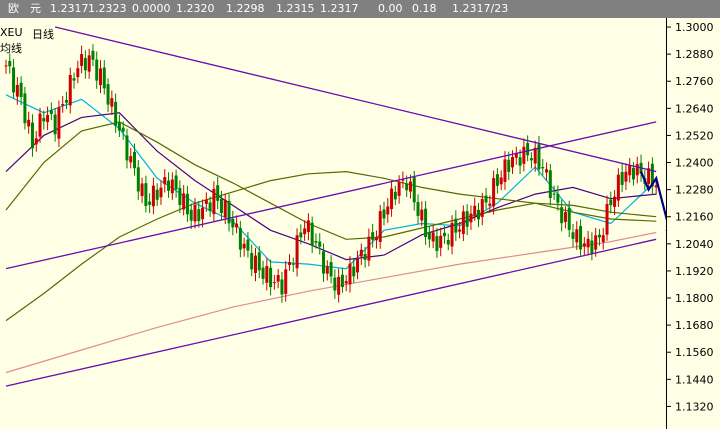  I want to click on quote-value-7: 1.2317, so click(339, 8).